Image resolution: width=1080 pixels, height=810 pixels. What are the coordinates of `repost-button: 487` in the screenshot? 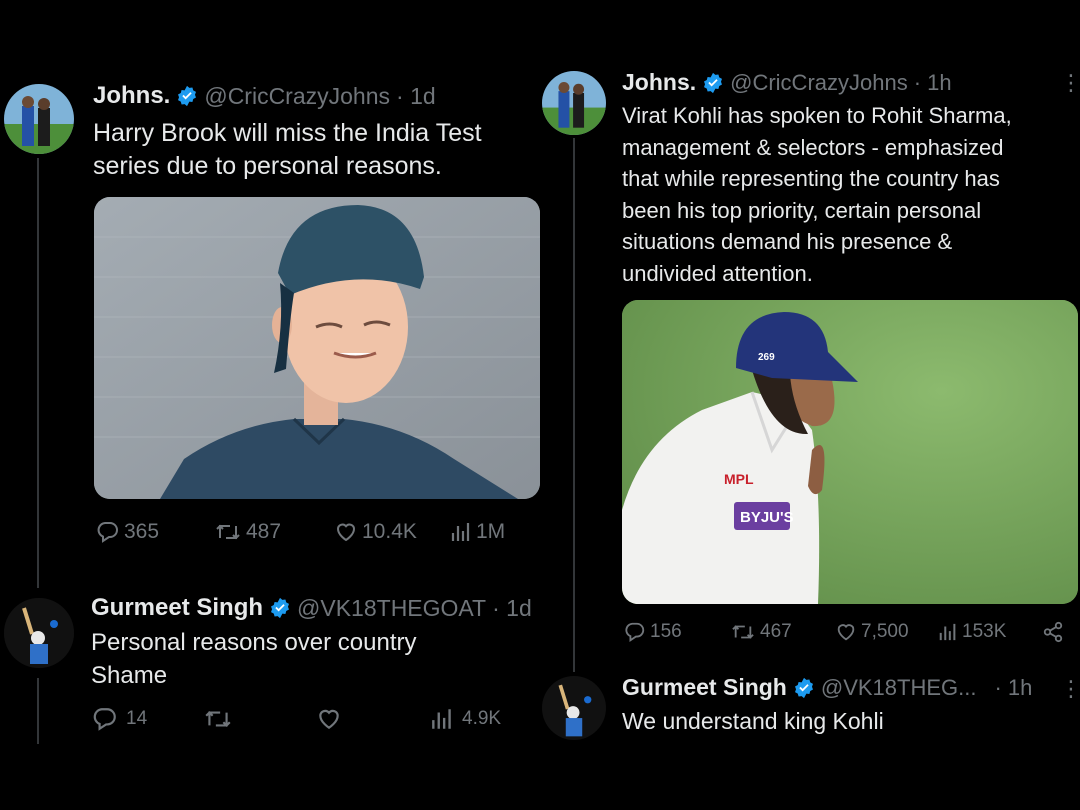 It's located at (247, 532).